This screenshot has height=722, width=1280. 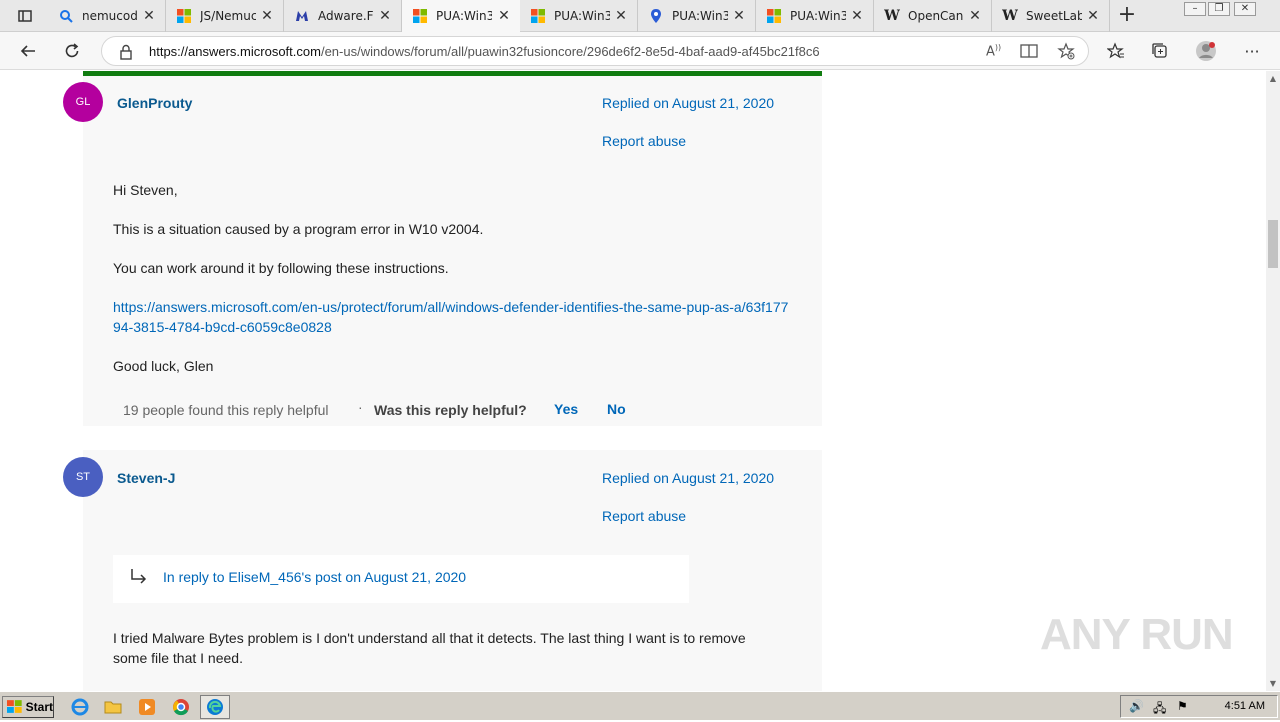 I want to click on scrollbar-thumb, so click(x=1273, y=244).